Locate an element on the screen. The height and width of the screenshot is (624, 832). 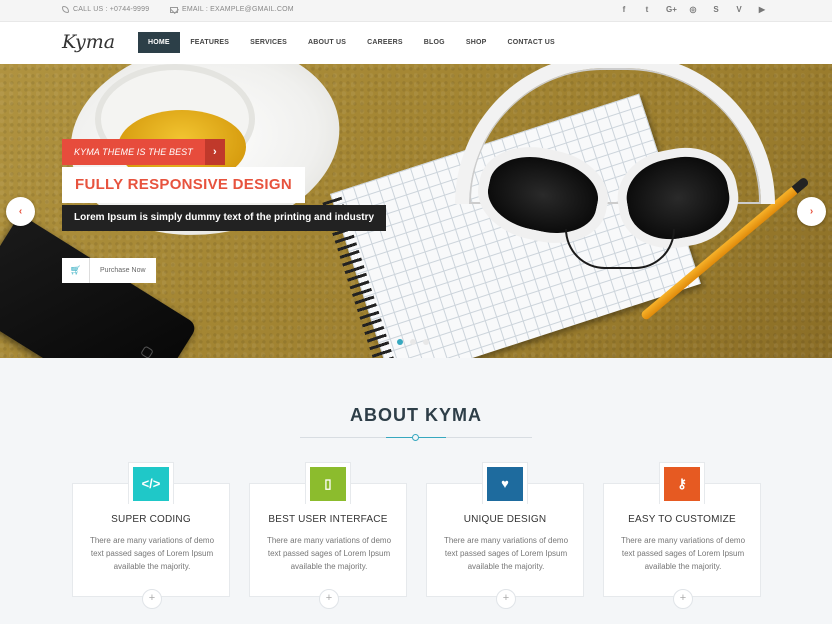
about-title: ABOUT KYMA is located at coordinates (416, 415).